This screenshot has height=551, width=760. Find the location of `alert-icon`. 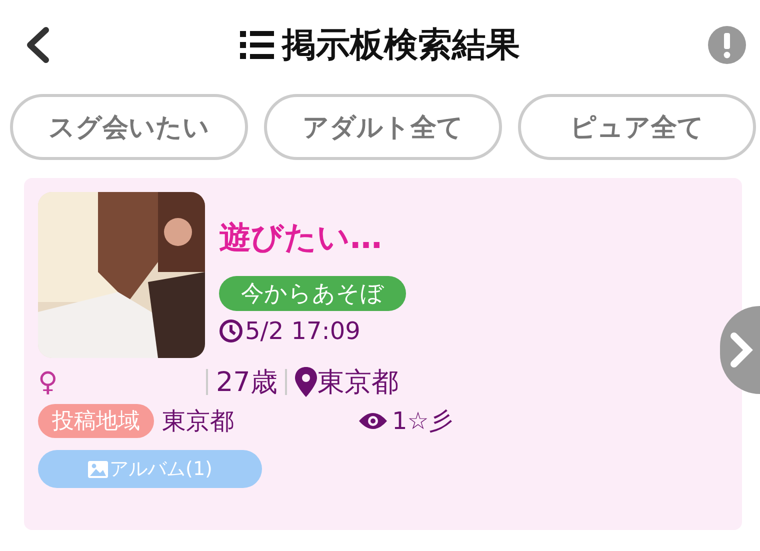

alert-icon is located at coordinates (727, 45).